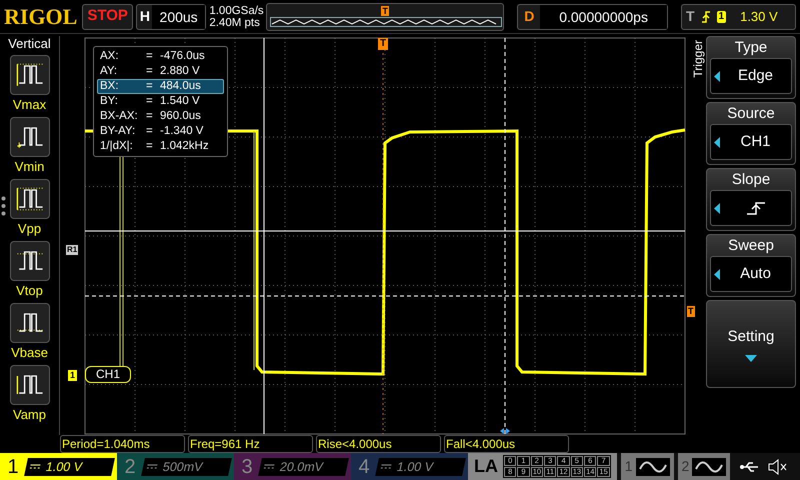 This screenshot has height=480, width=800. What do you see at coordinates (117, 146) in the screenshot?
I see `readout-name: 1/|dX|:` at bounding box center [117, 146].